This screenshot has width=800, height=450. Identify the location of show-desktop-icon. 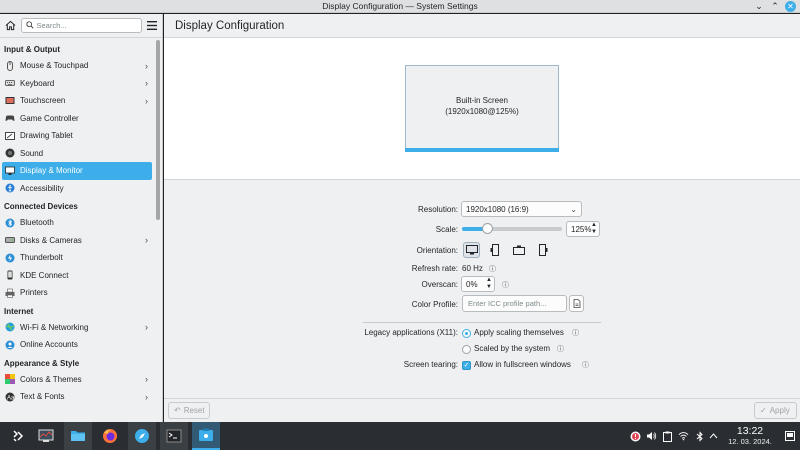
(789, 436).